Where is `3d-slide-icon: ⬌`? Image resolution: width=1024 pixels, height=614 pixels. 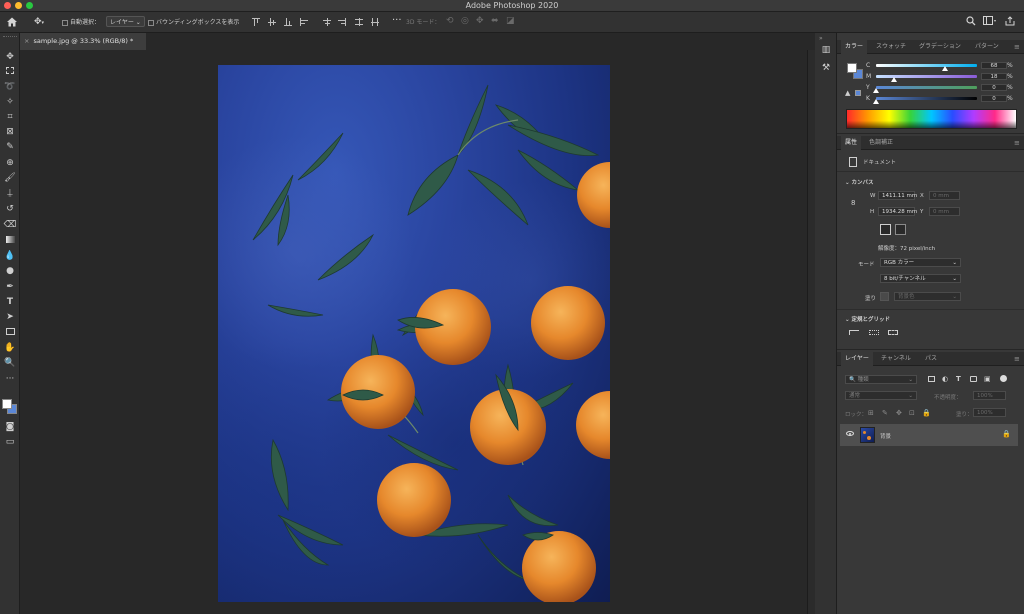
3d-slide-icon: ⬌ is located at coordinates (495, 21).